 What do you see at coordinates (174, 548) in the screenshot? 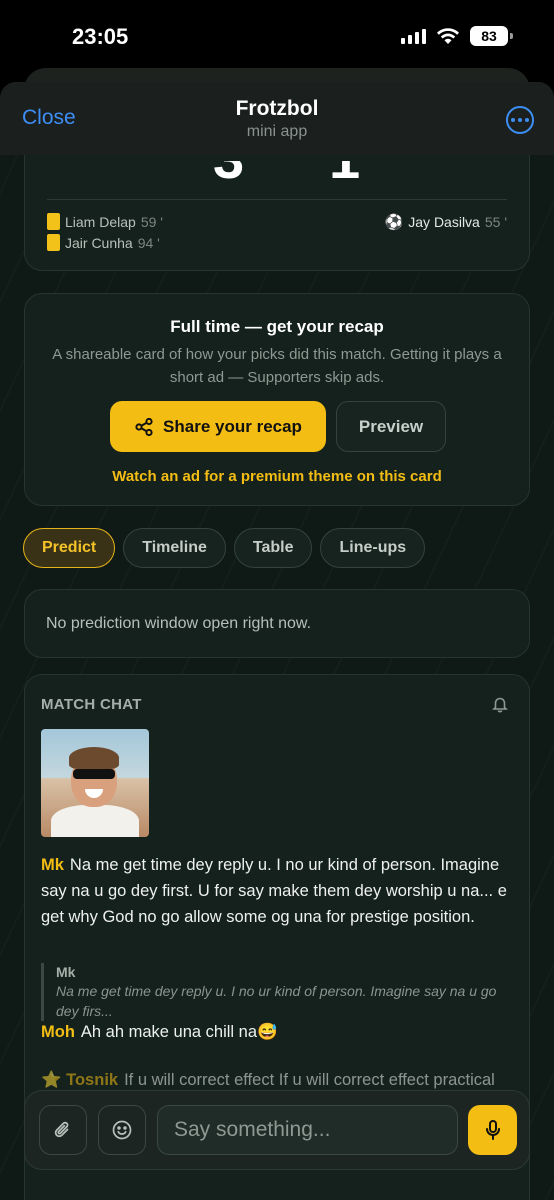
I see `tab-timeline: Timeline` at bounding box center [174, 548].